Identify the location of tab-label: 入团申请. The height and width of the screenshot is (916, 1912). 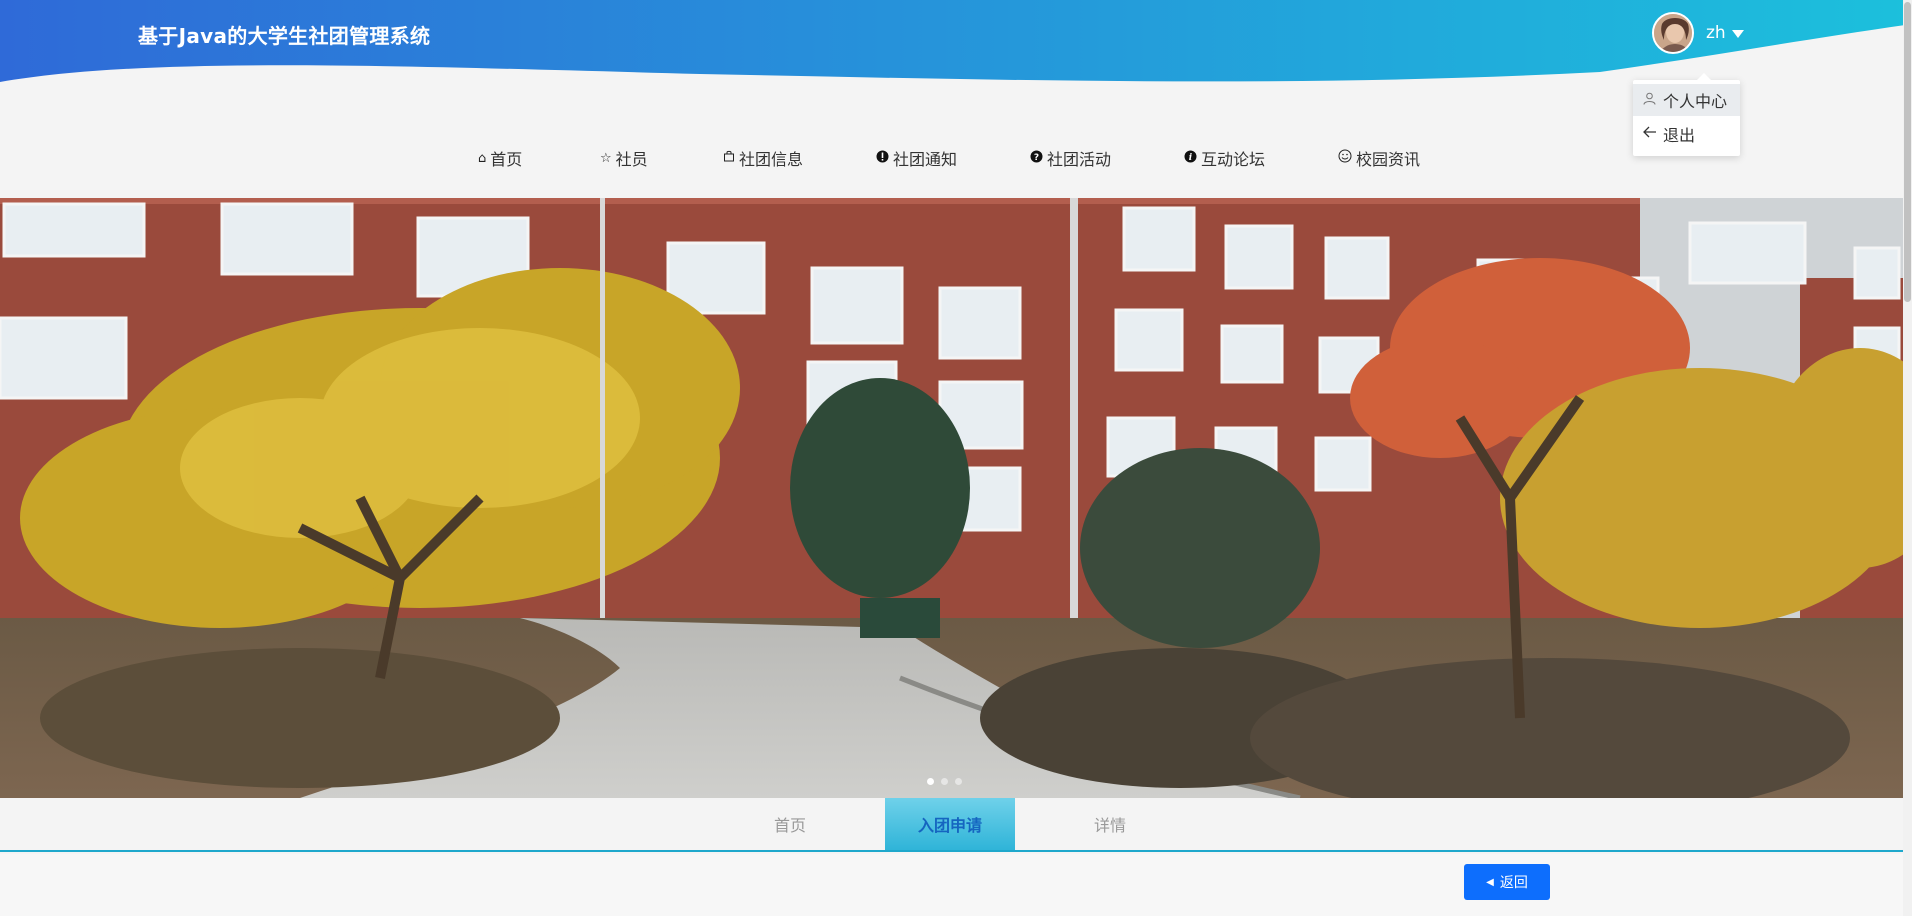
(949, 825).